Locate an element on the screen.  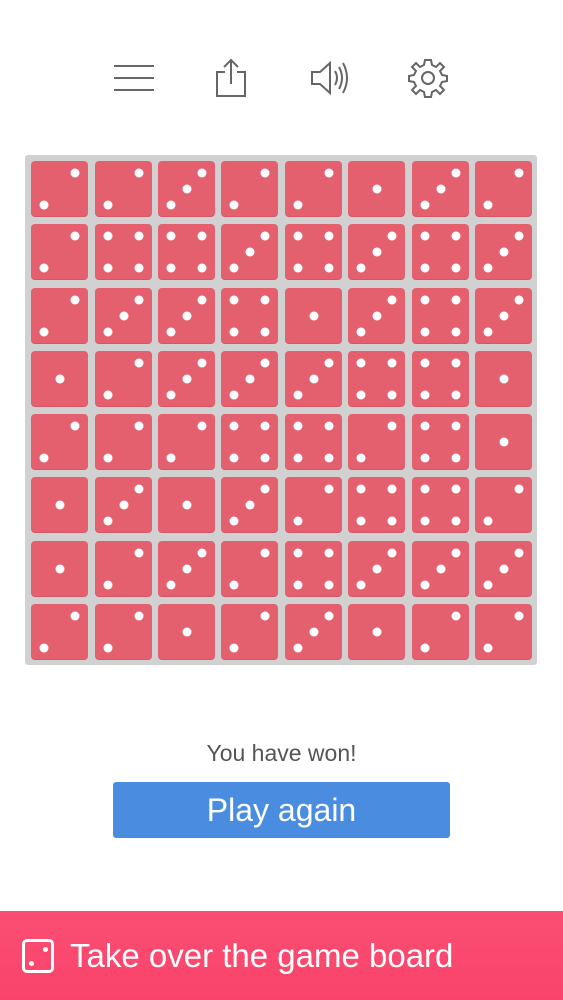
share-button is located at coordinates (231, 78).